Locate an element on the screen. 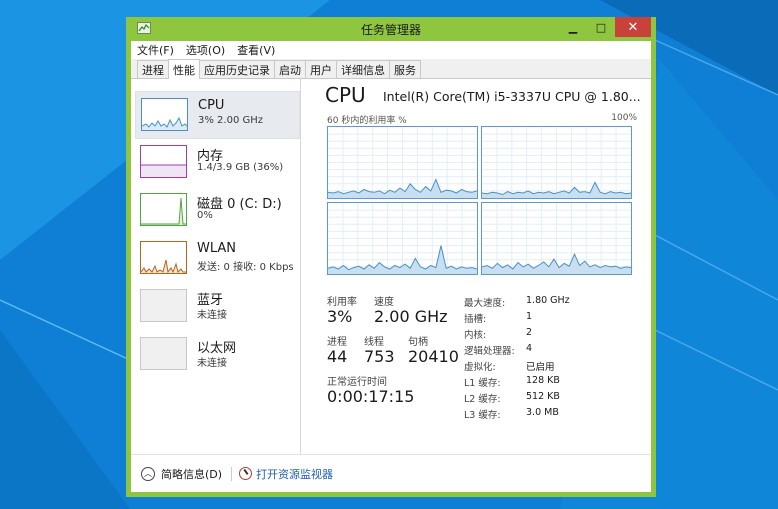 The width and height of the screenshot is (778, 509). ethernet-thumbnail-graph is located at coordinates (163, 353).